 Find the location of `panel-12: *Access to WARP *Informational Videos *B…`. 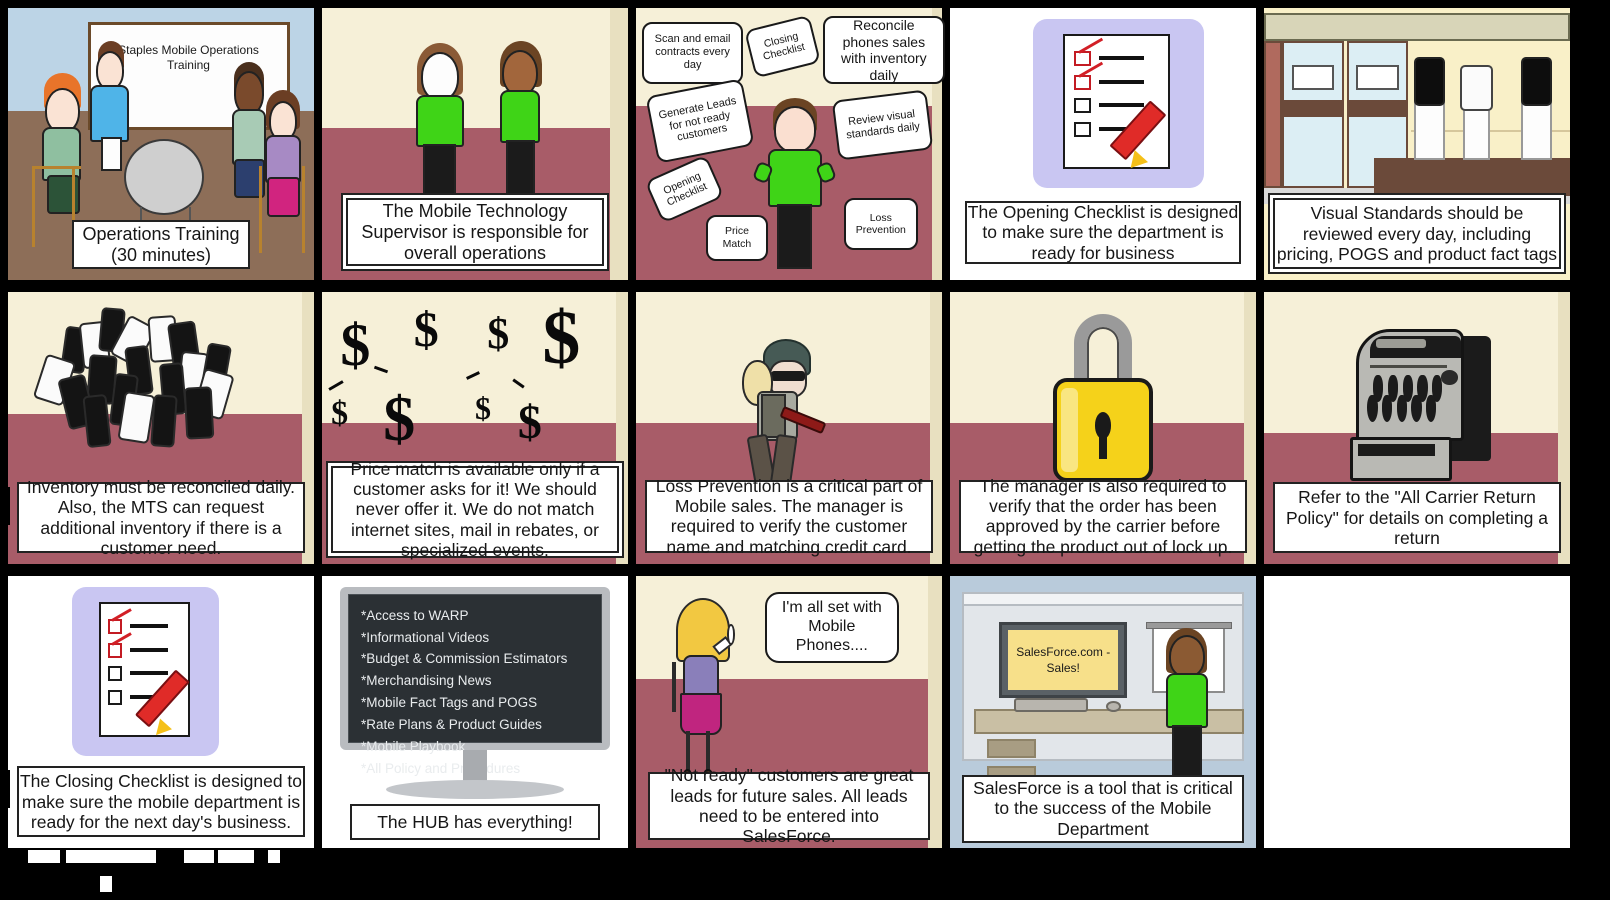

panel-12: *Access to WARP *Informational Videos *B… is located at coordinates (475, 712).